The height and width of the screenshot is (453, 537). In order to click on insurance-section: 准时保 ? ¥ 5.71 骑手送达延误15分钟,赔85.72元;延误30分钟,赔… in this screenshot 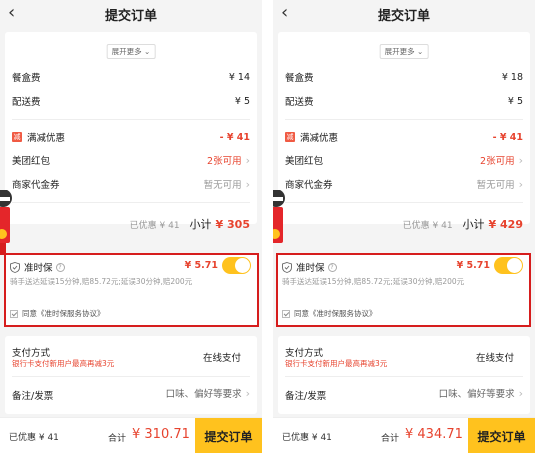, I will do `click(131, 290)`.